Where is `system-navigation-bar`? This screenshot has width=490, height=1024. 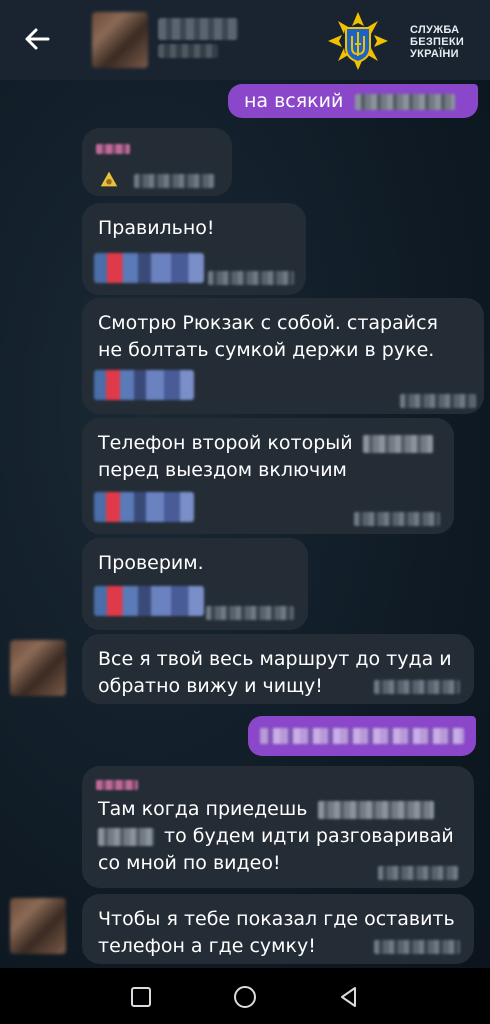
system-navigation-bar is located at coordinates (245, 996).